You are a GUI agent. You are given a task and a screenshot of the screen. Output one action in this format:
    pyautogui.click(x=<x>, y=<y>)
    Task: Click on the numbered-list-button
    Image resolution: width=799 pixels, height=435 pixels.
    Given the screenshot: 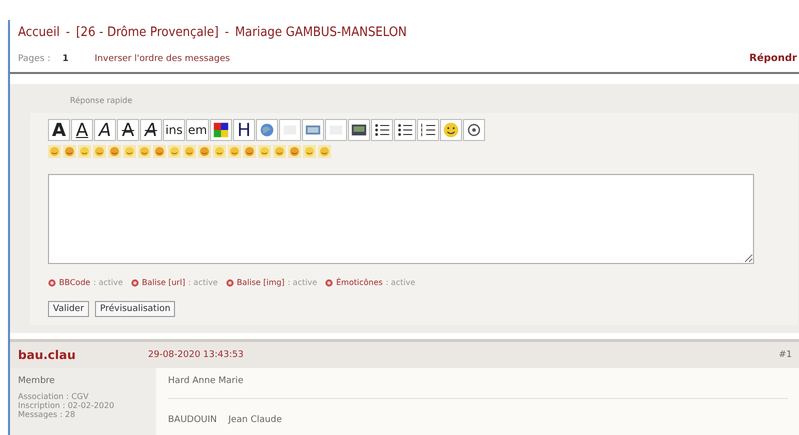 What is the action you would take?
    pyautogui.click(x=428, y=130)
    